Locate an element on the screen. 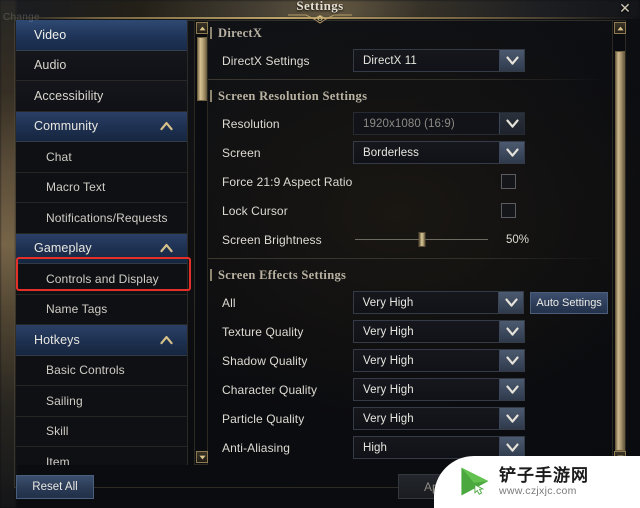 The width and height of the screenshot is (640, 508). play-logo-icon is located at coordinates (475, 481).